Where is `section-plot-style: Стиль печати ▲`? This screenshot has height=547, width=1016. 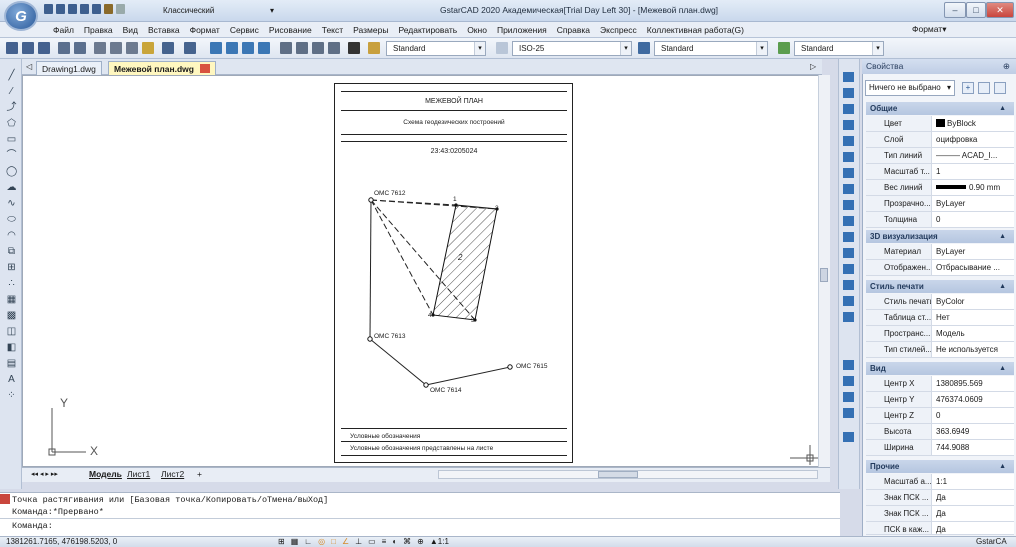 section-plot-style: Стиль печати ▲ is located at coordinates (940, 286).